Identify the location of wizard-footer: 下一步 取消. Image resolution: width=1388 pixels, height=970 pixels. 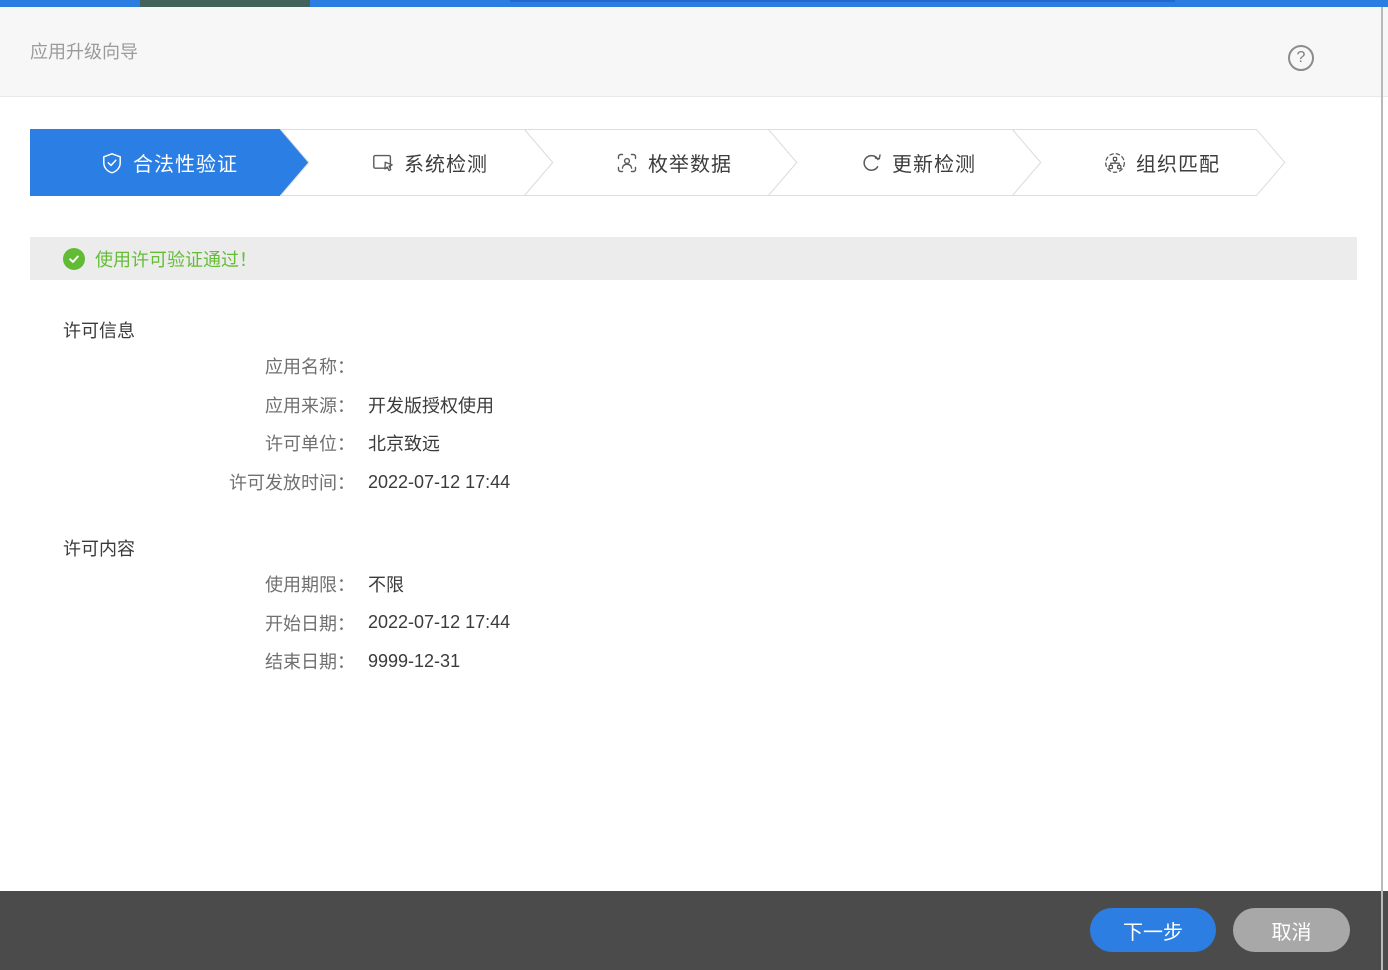
(694, 930).